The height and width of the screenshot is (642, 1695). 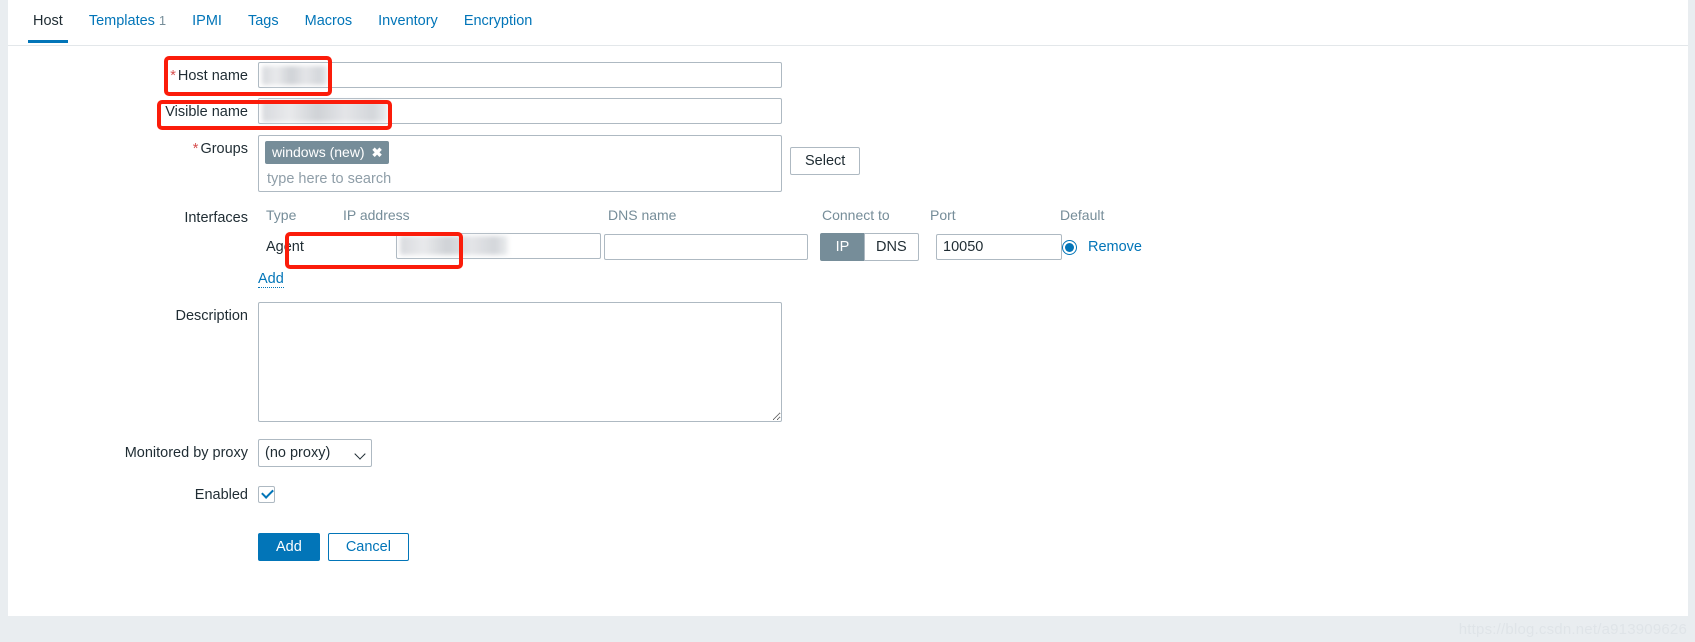 I want to click on groups-multiselect: windows (new) ✖ type here to search, so click(x=520, y=163).